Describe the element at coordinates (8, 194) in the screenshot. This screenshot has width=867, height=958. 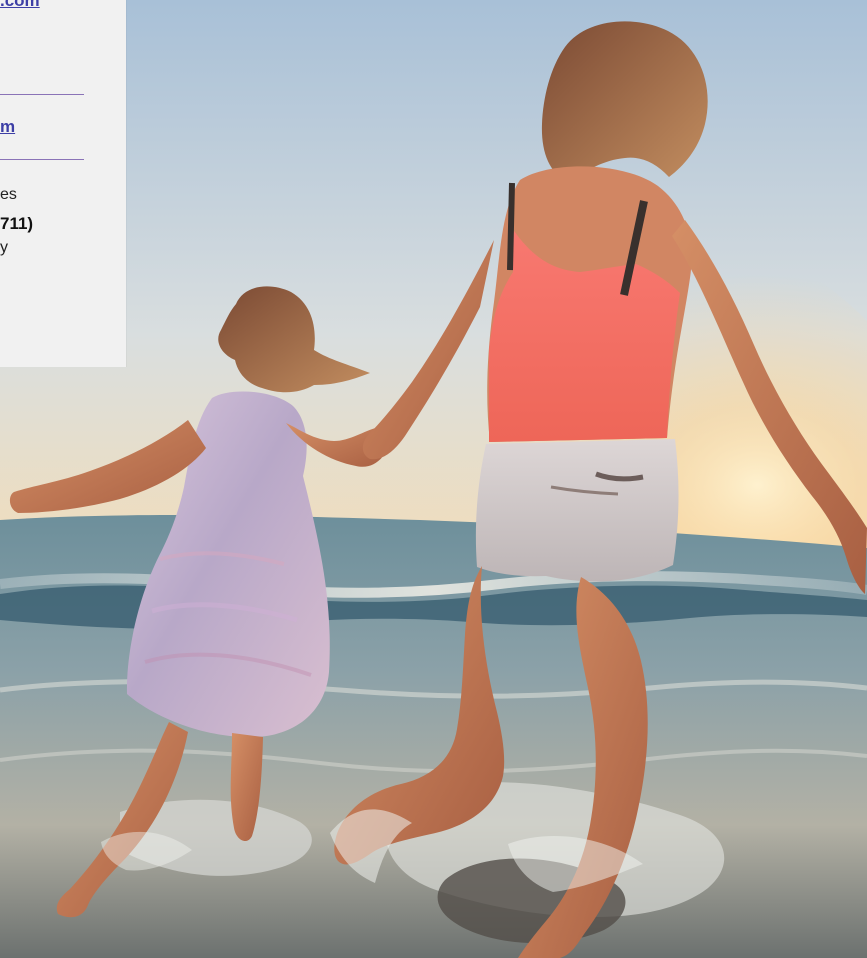
I see `card-text-line-1: es` at that location.